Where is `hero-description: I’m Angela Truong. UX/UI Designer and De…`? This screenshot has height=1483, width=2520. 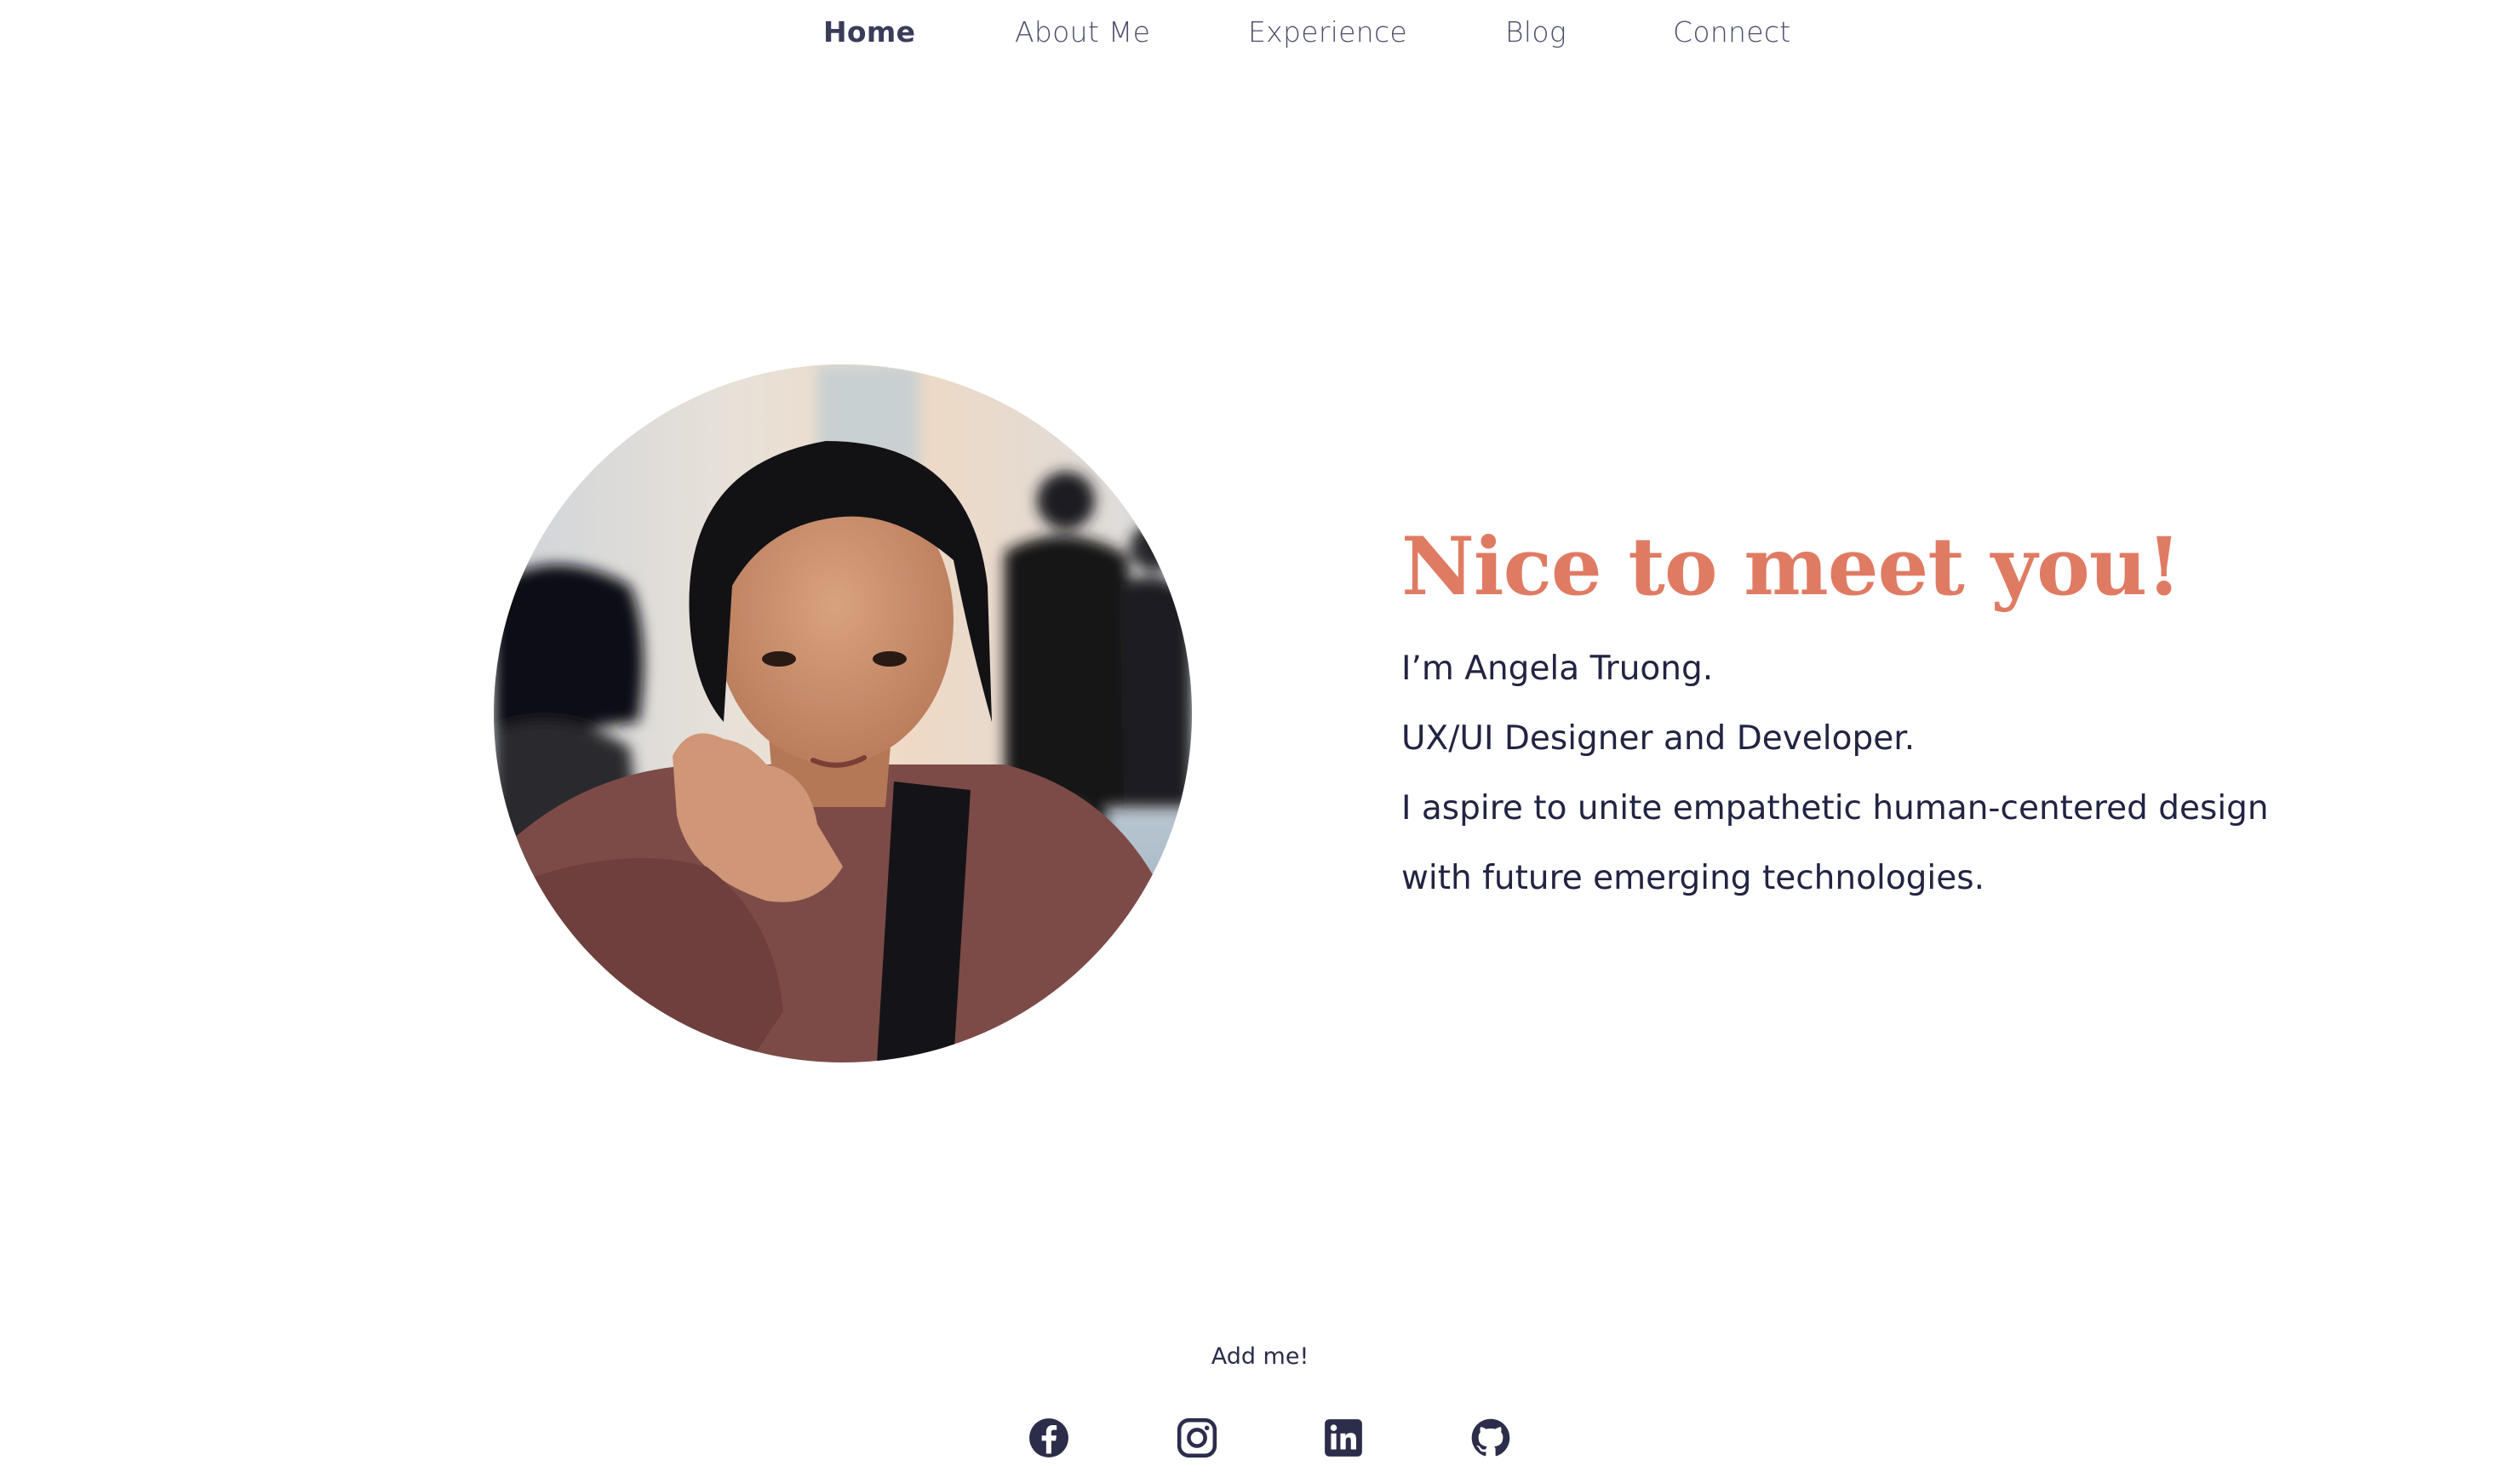
hero-description: I’m Angela Truong. UX/UI Designer and De… is located at coordinates (1912, 773).